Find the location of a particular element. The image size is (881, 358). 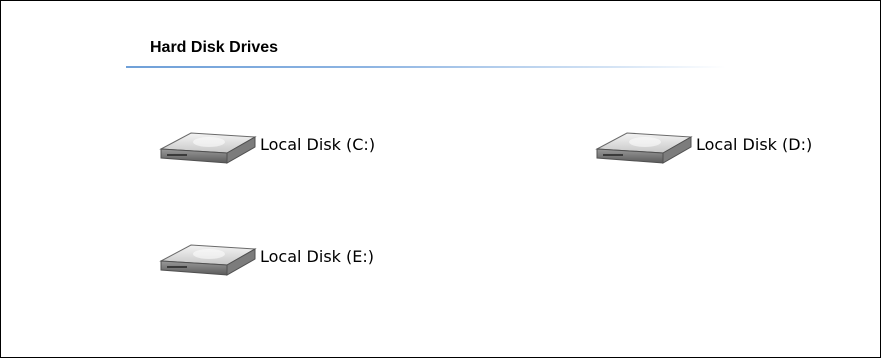

section-divider is located at coordinates (426, 67).